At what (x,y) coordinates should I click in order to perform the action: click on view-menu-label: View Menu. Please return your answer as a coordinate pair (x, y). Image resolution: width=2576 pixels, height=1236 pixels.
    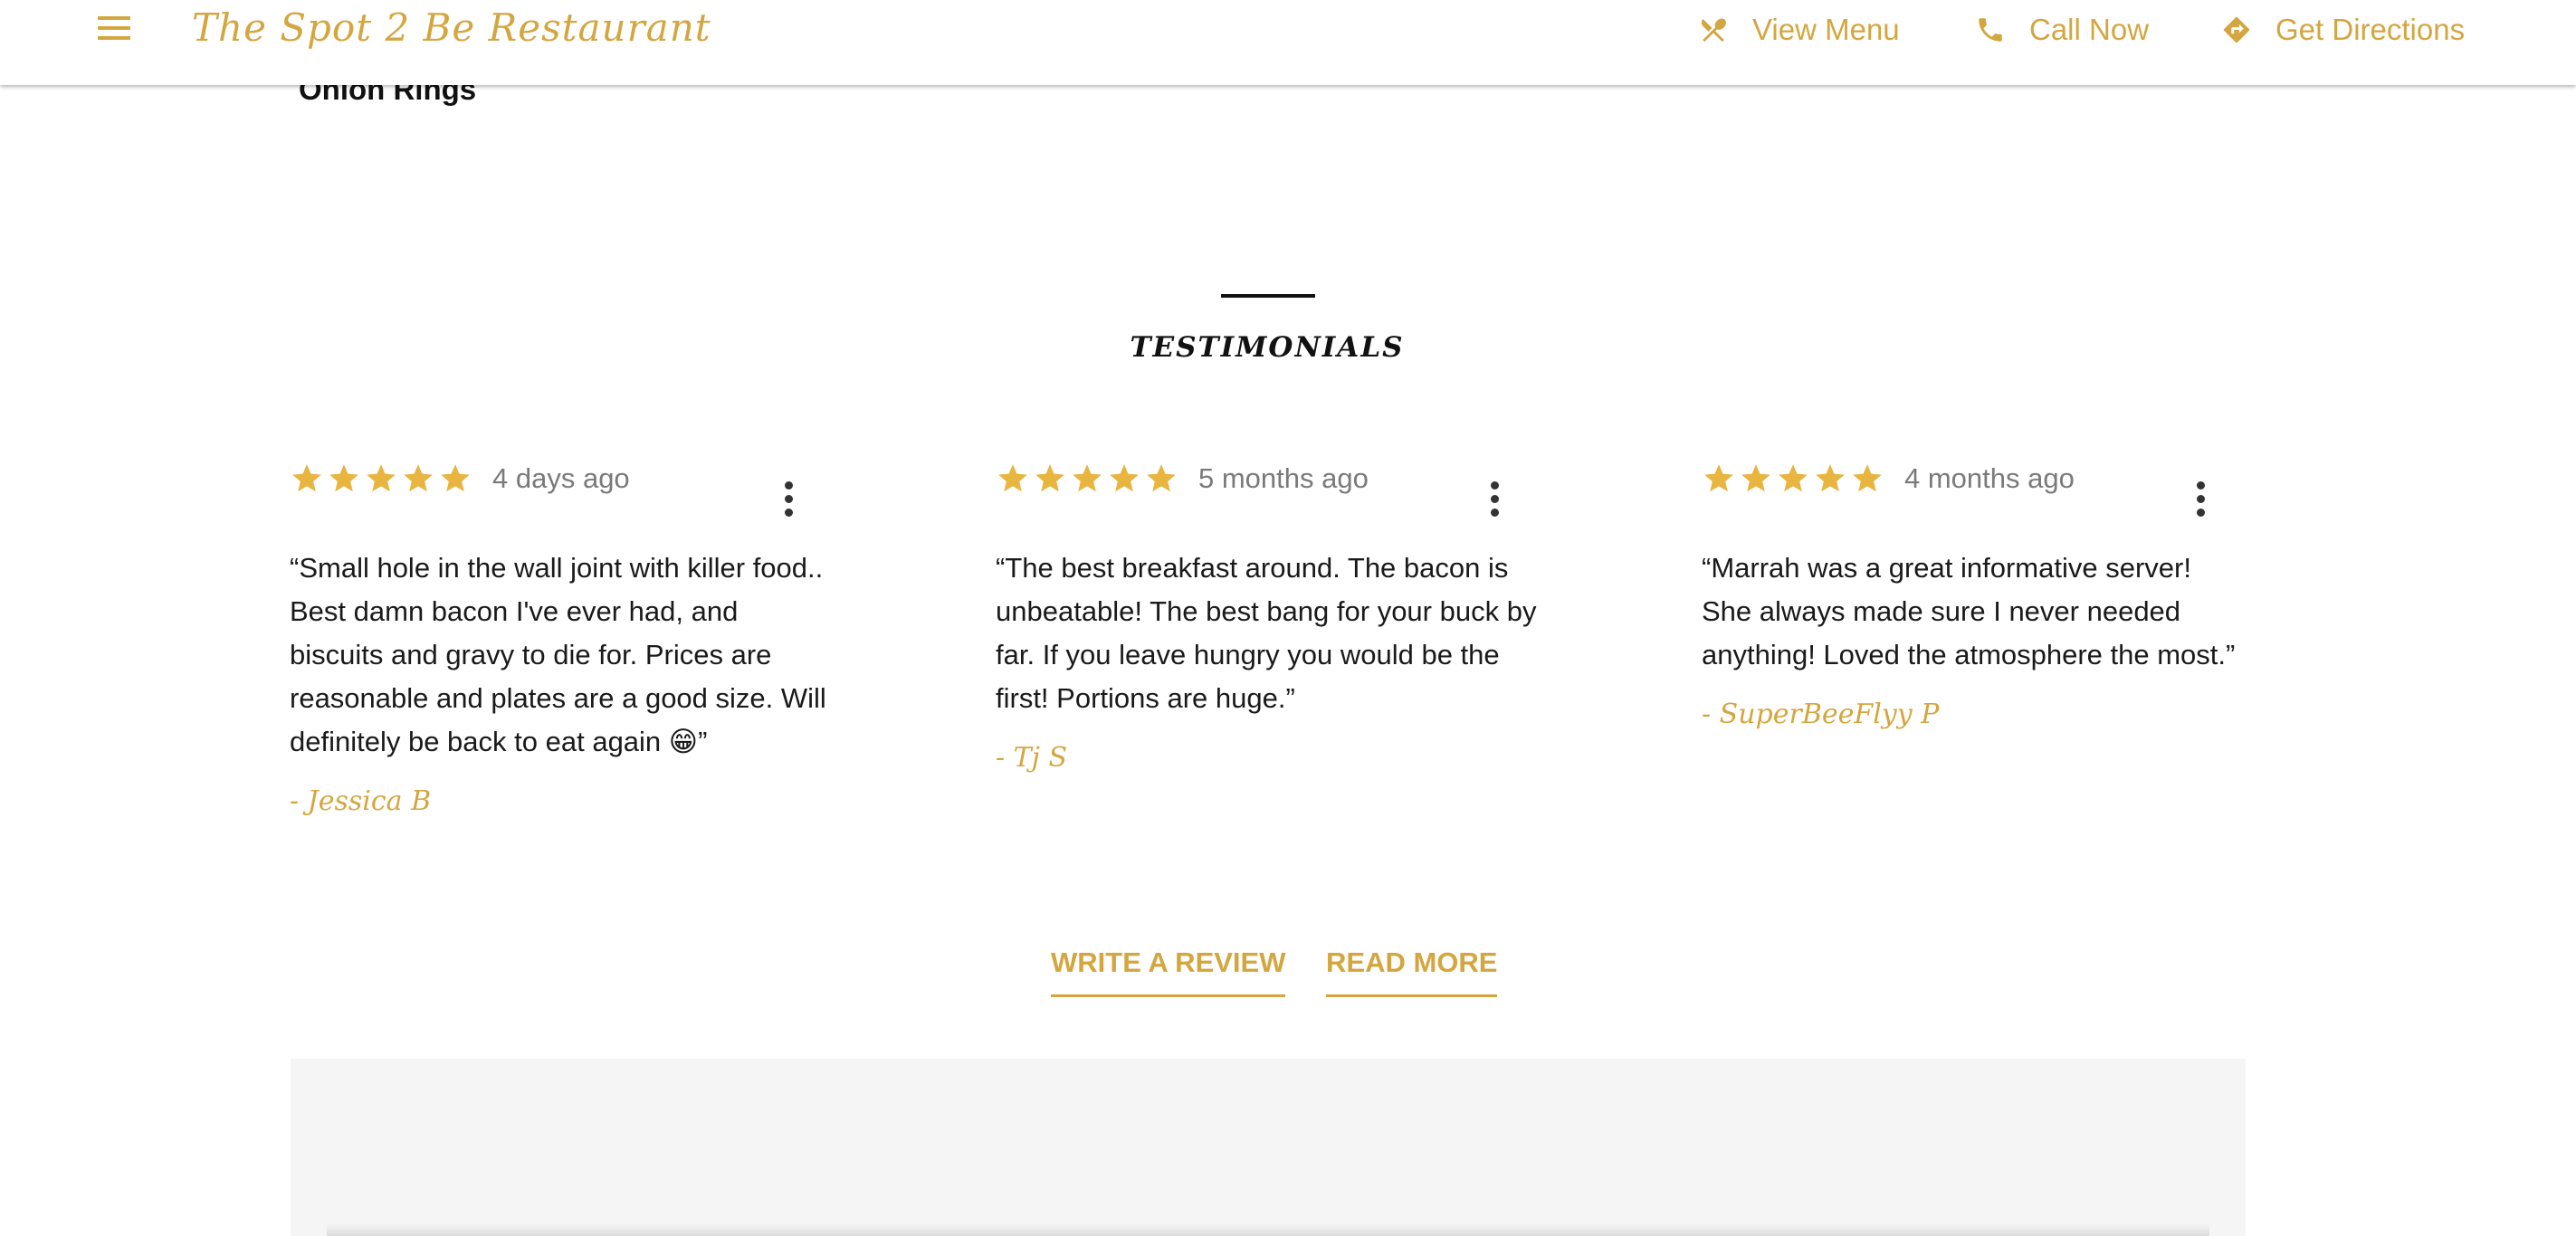
    Looking at the image, I should click on (1826, 29).